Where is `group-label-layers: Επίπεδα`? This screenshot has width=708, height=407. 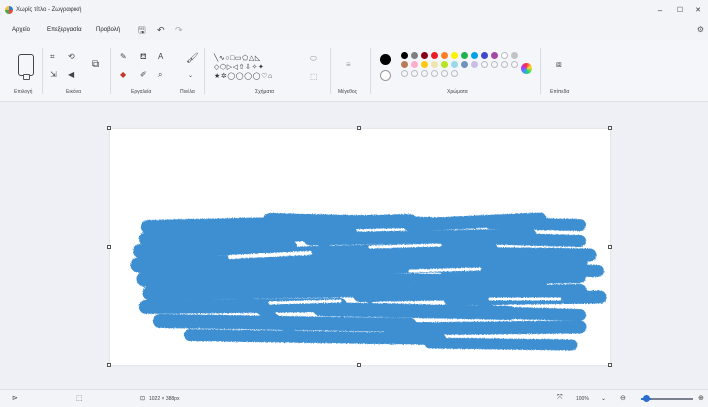 group-label-layers: Επίπεδα is located at coordinates (560, 92).